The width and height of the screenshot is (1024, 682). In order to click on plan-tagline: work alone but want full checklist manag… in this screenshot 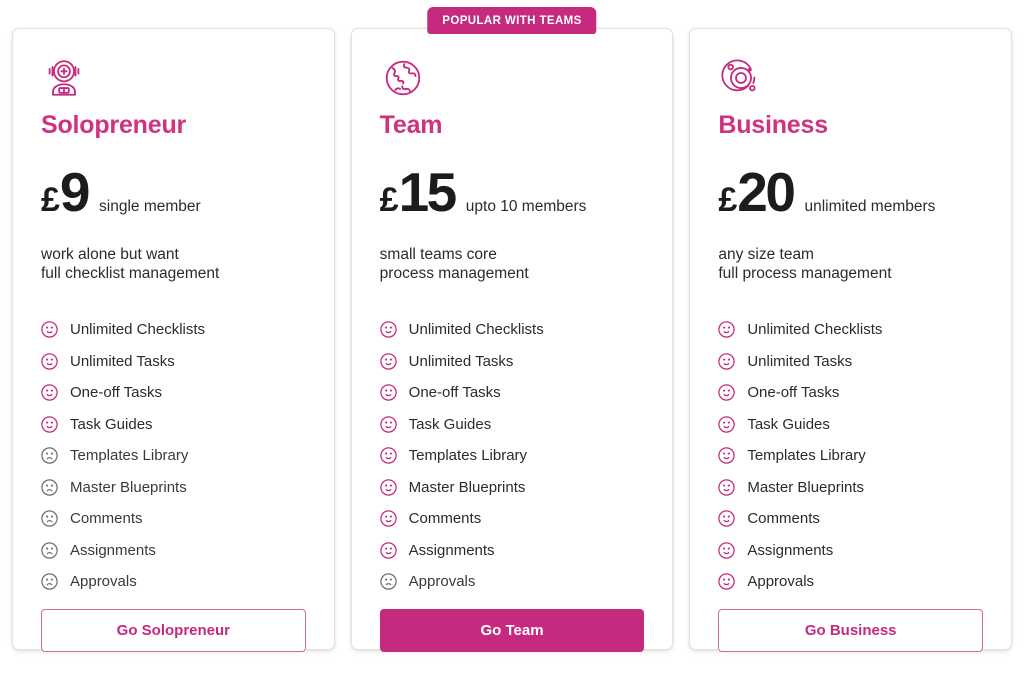, I will do `click(173, 265)`.